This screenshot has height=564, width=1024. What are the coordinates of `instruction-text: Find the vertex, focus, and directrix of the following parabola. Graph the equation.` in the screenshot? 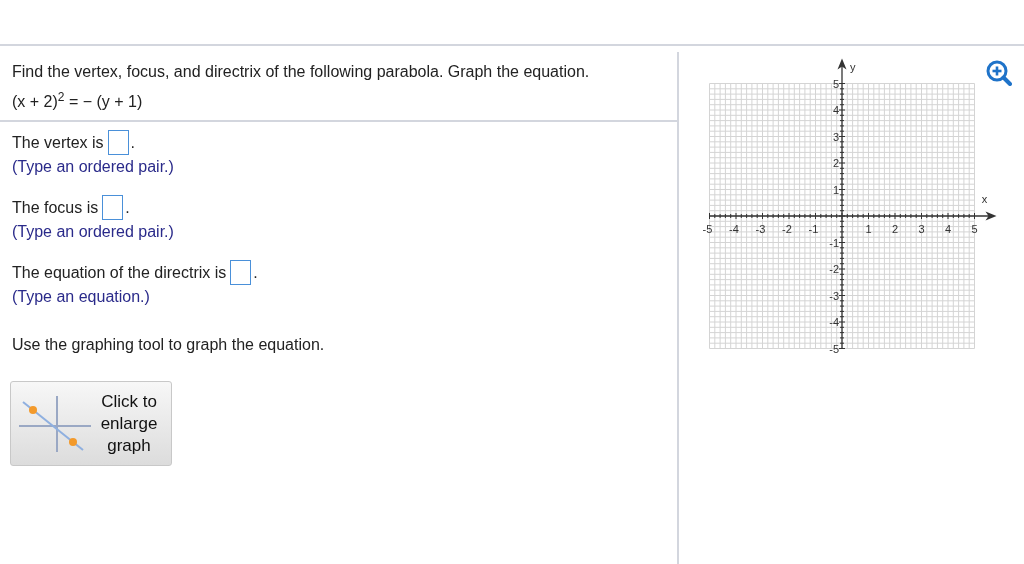 It's located at (301, 72).